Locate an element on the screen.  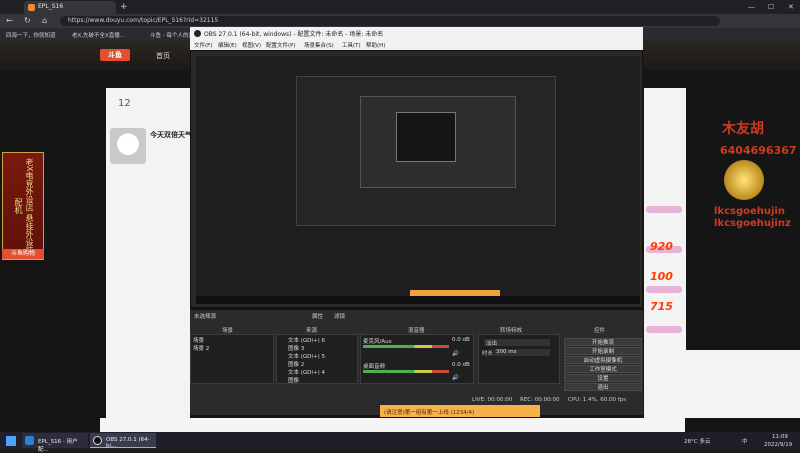
obs-icon is located at coordinates (97, 440).